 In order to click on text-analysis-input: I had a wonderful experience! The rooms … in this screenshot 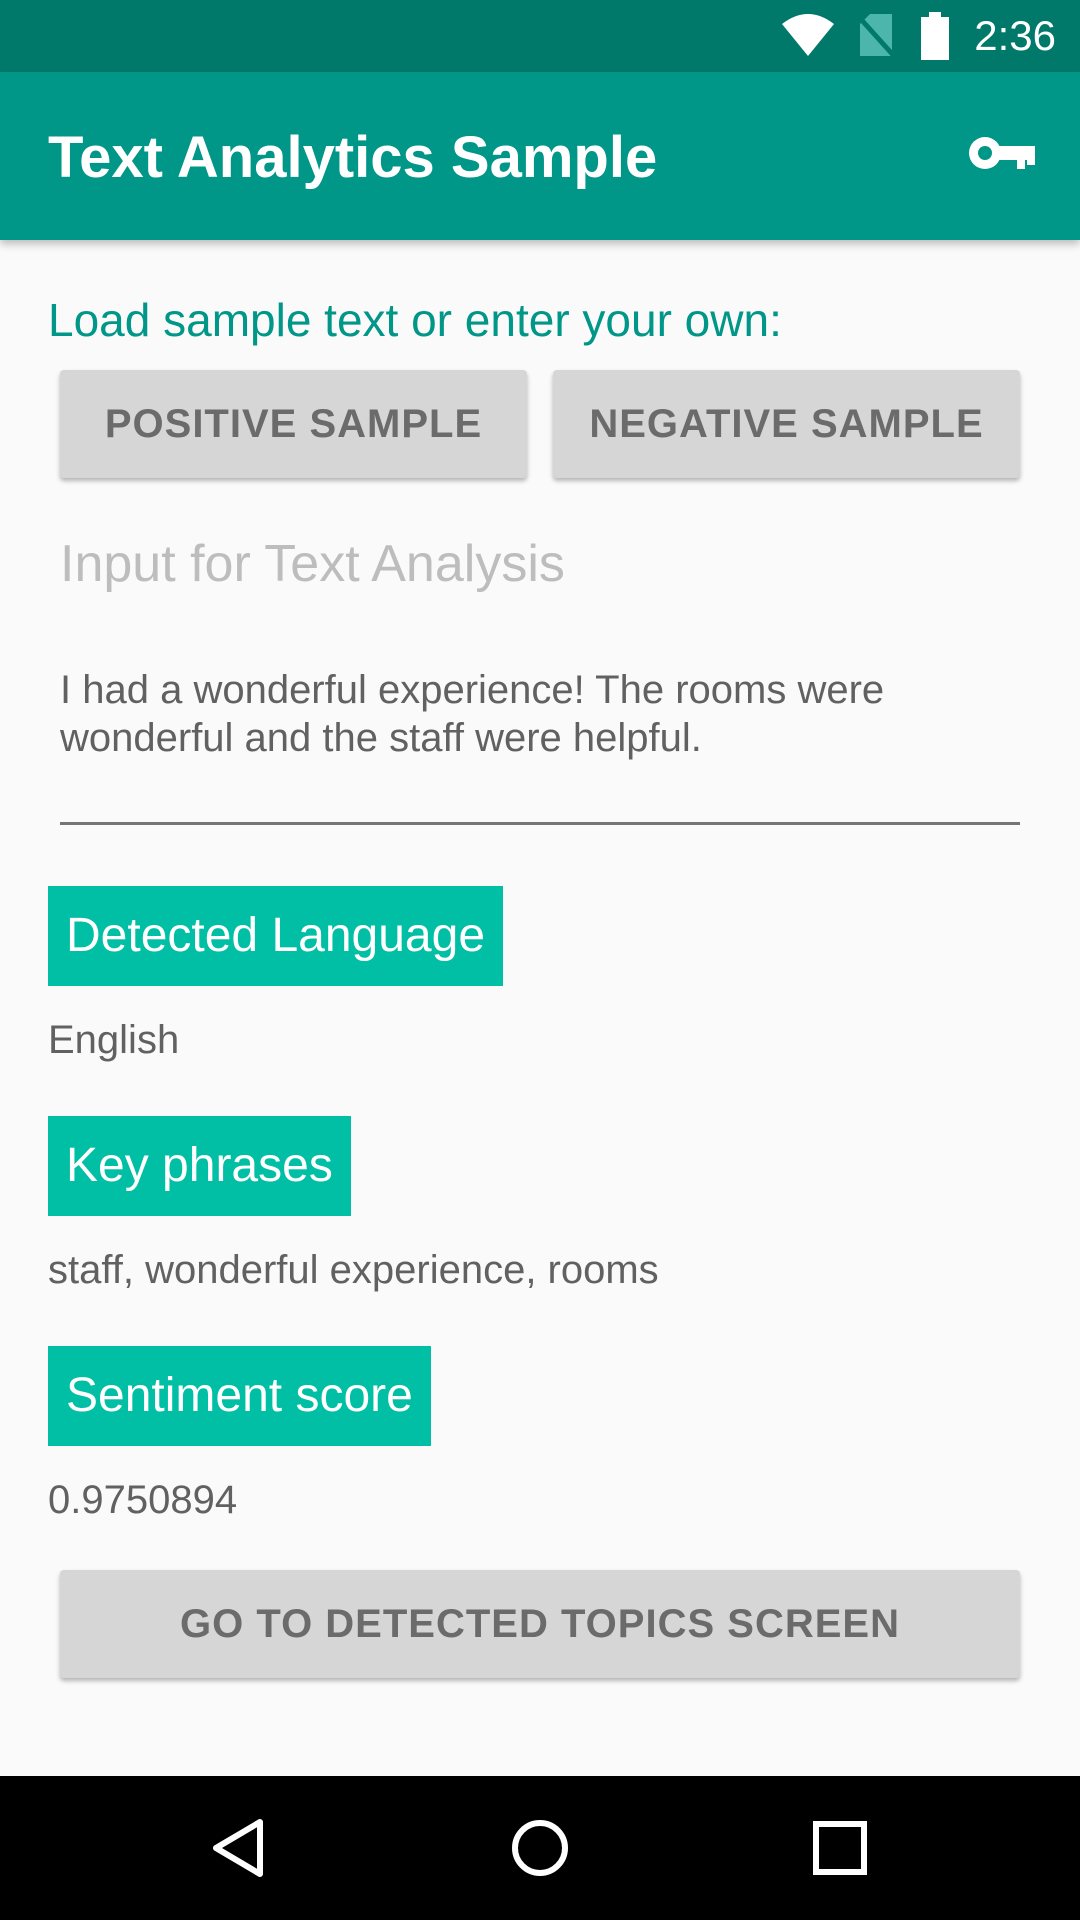, I will do `click(540, 714)`.